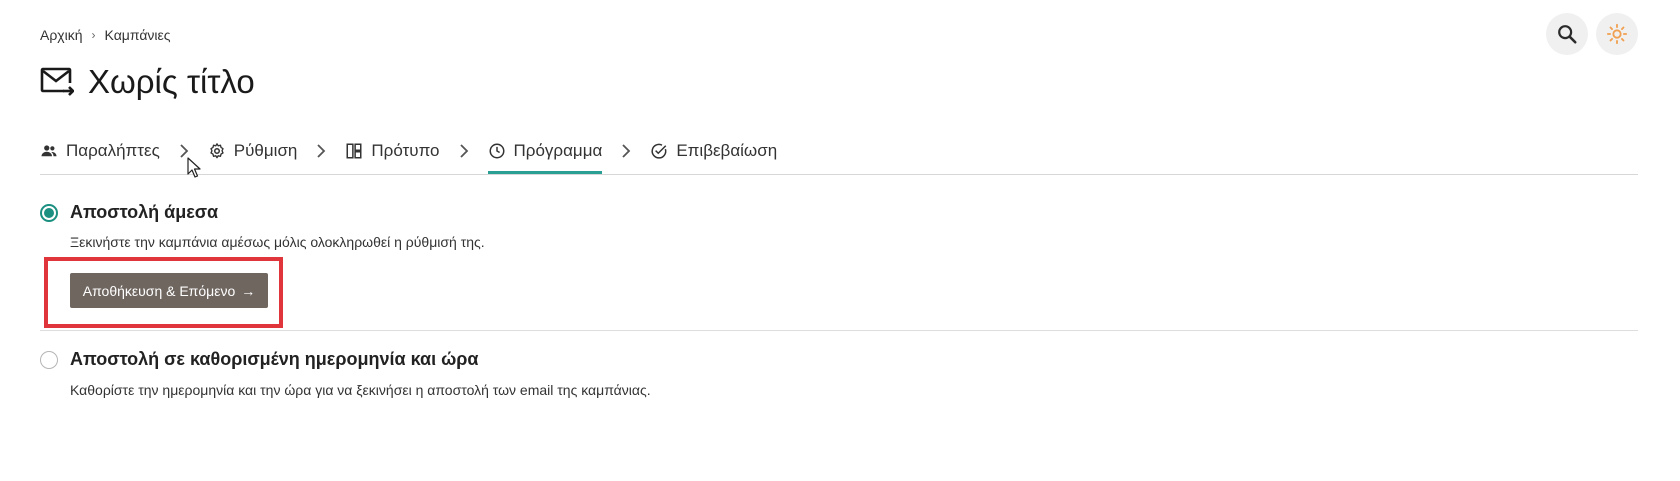 The width and height of the screenshot is (1680, 481). I want to click on clock-icon, so click(497, 151).